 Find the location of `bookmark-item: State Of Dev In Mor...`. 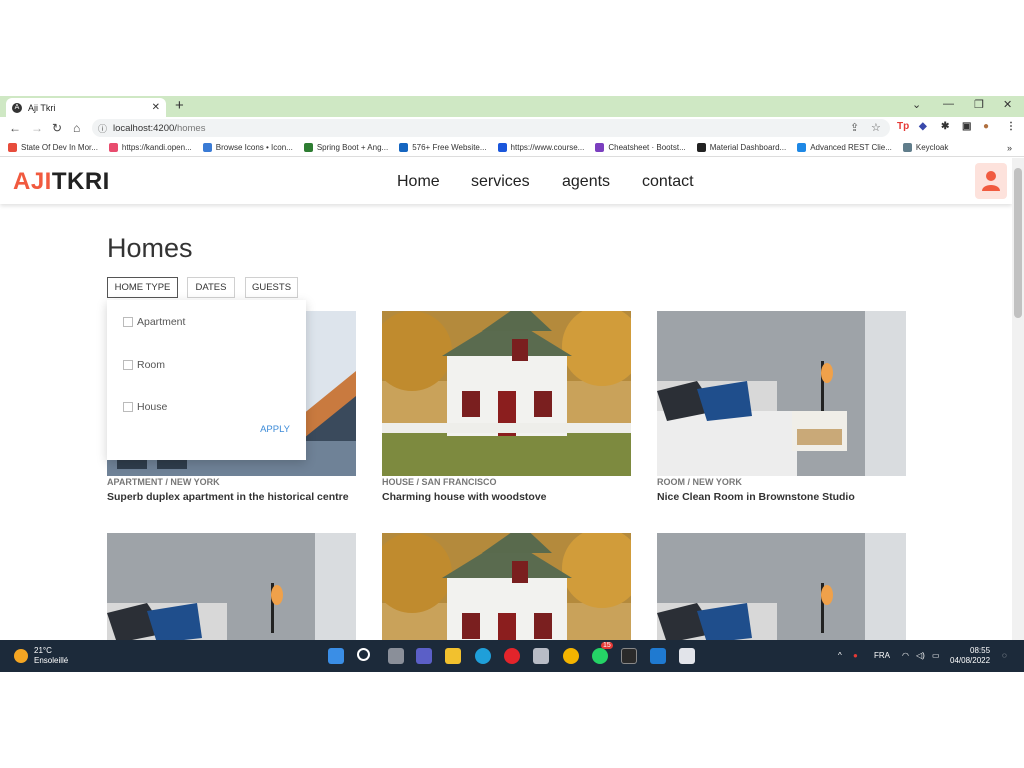

bookmark-item: State Of Dev In Mor... is located at coordinates (53, 147).